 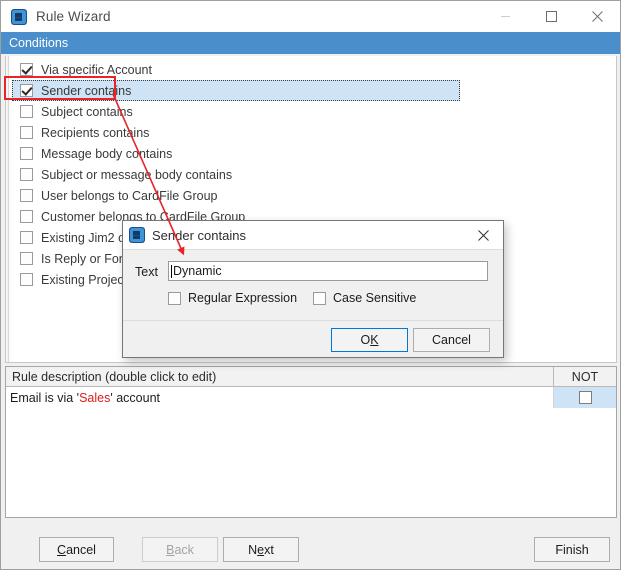 What do you see at coordinates (39, 43) in the screenshot?
I see `conditions-header-label: Conditions` at bounding box center [39, 43].